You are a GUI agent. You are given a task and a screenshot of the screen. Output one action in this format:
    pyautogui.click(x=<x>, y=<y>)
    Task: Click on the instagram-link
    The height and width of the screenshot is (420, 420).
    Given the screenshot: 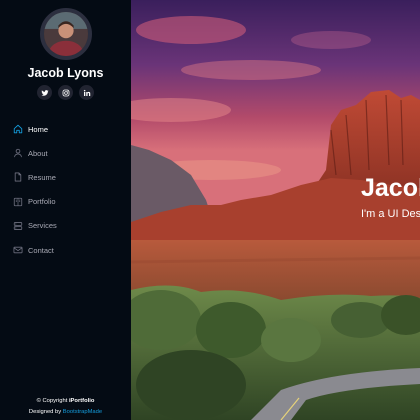 What is the action you would take?
    pyautogui.click(x=65, y=92)
    